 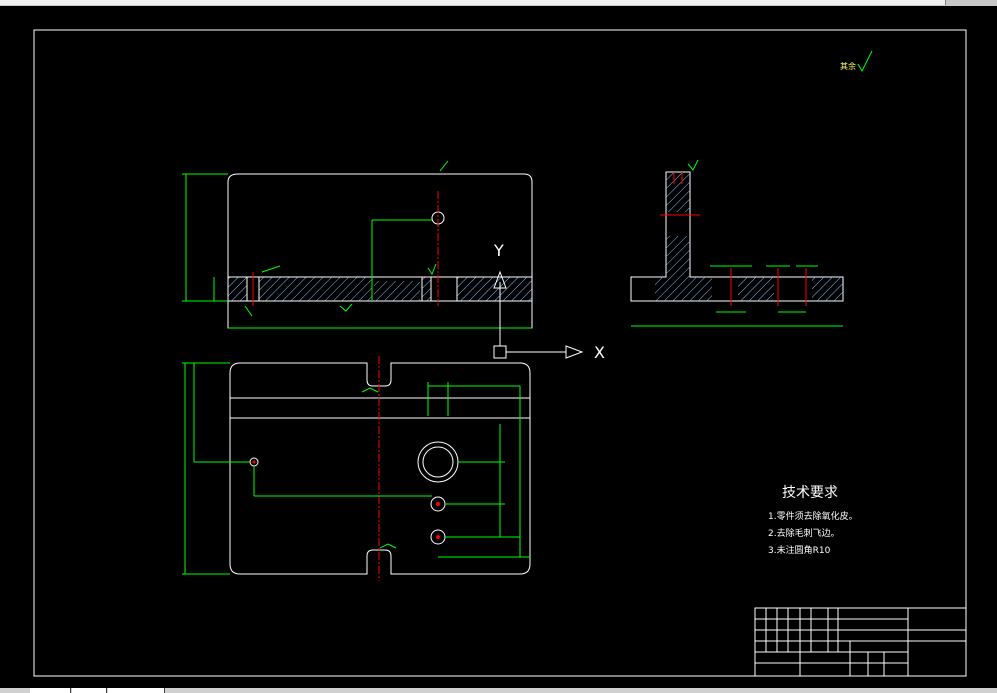 What do you see at coordinates (737, 243) in the screenshot?
I see `side-view` at bounding box center [737, 243].